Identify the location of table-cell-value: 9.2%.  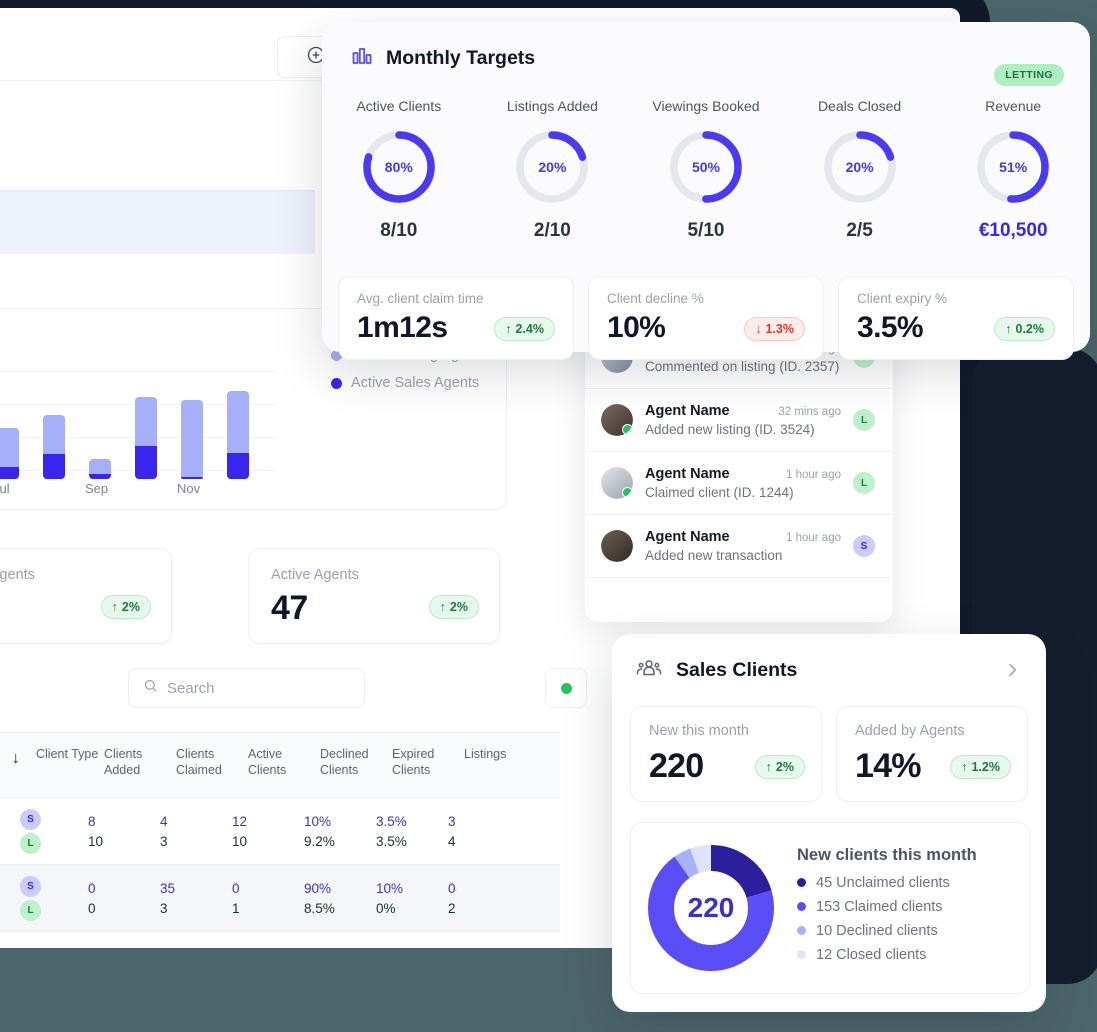
(319, 841).